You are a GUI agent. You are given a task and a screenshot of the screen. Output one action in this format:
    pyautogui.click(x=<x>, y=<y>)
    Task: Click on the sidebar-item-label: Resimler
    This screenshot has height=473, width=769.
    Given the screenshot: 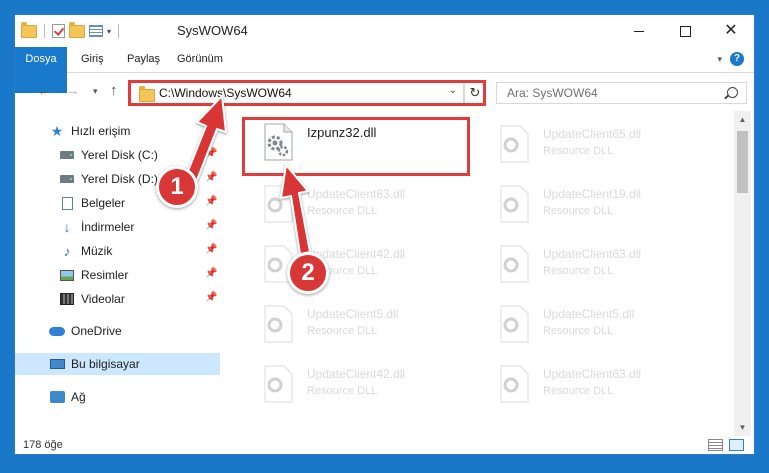 What is the action you would take?
    pyautogui.click(x=105, y=275)
    